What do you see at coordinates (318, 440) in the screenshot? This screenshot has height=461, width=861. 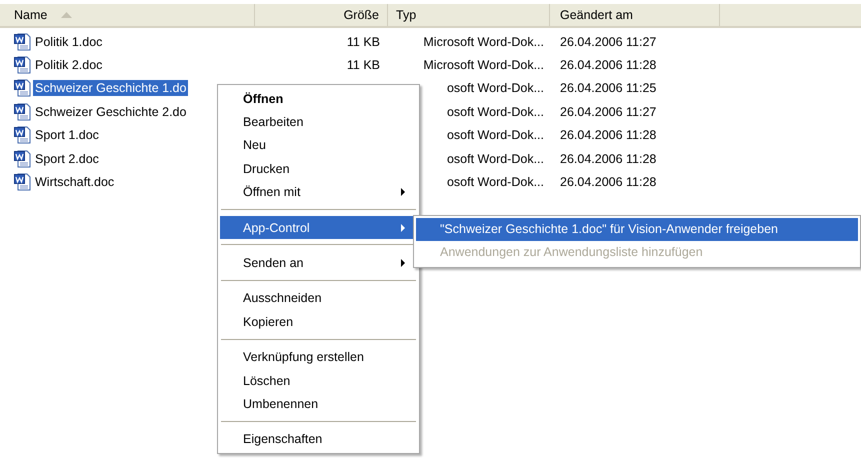 I see `menu-item: Eigenschaften` at bounding box center [318, 440].